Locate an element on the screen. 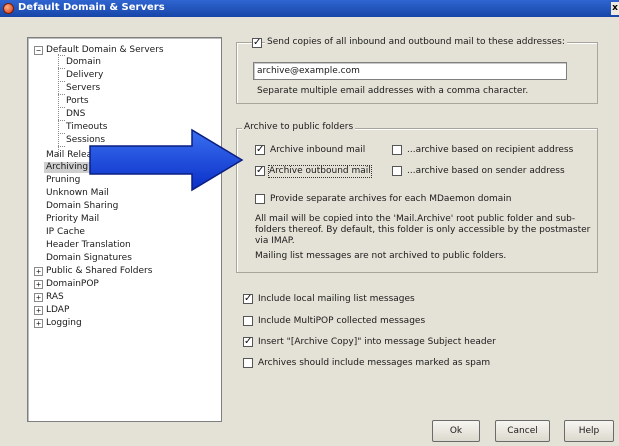  archive-outbound-checkbox: ✓ is located at coordinates (260, 171).